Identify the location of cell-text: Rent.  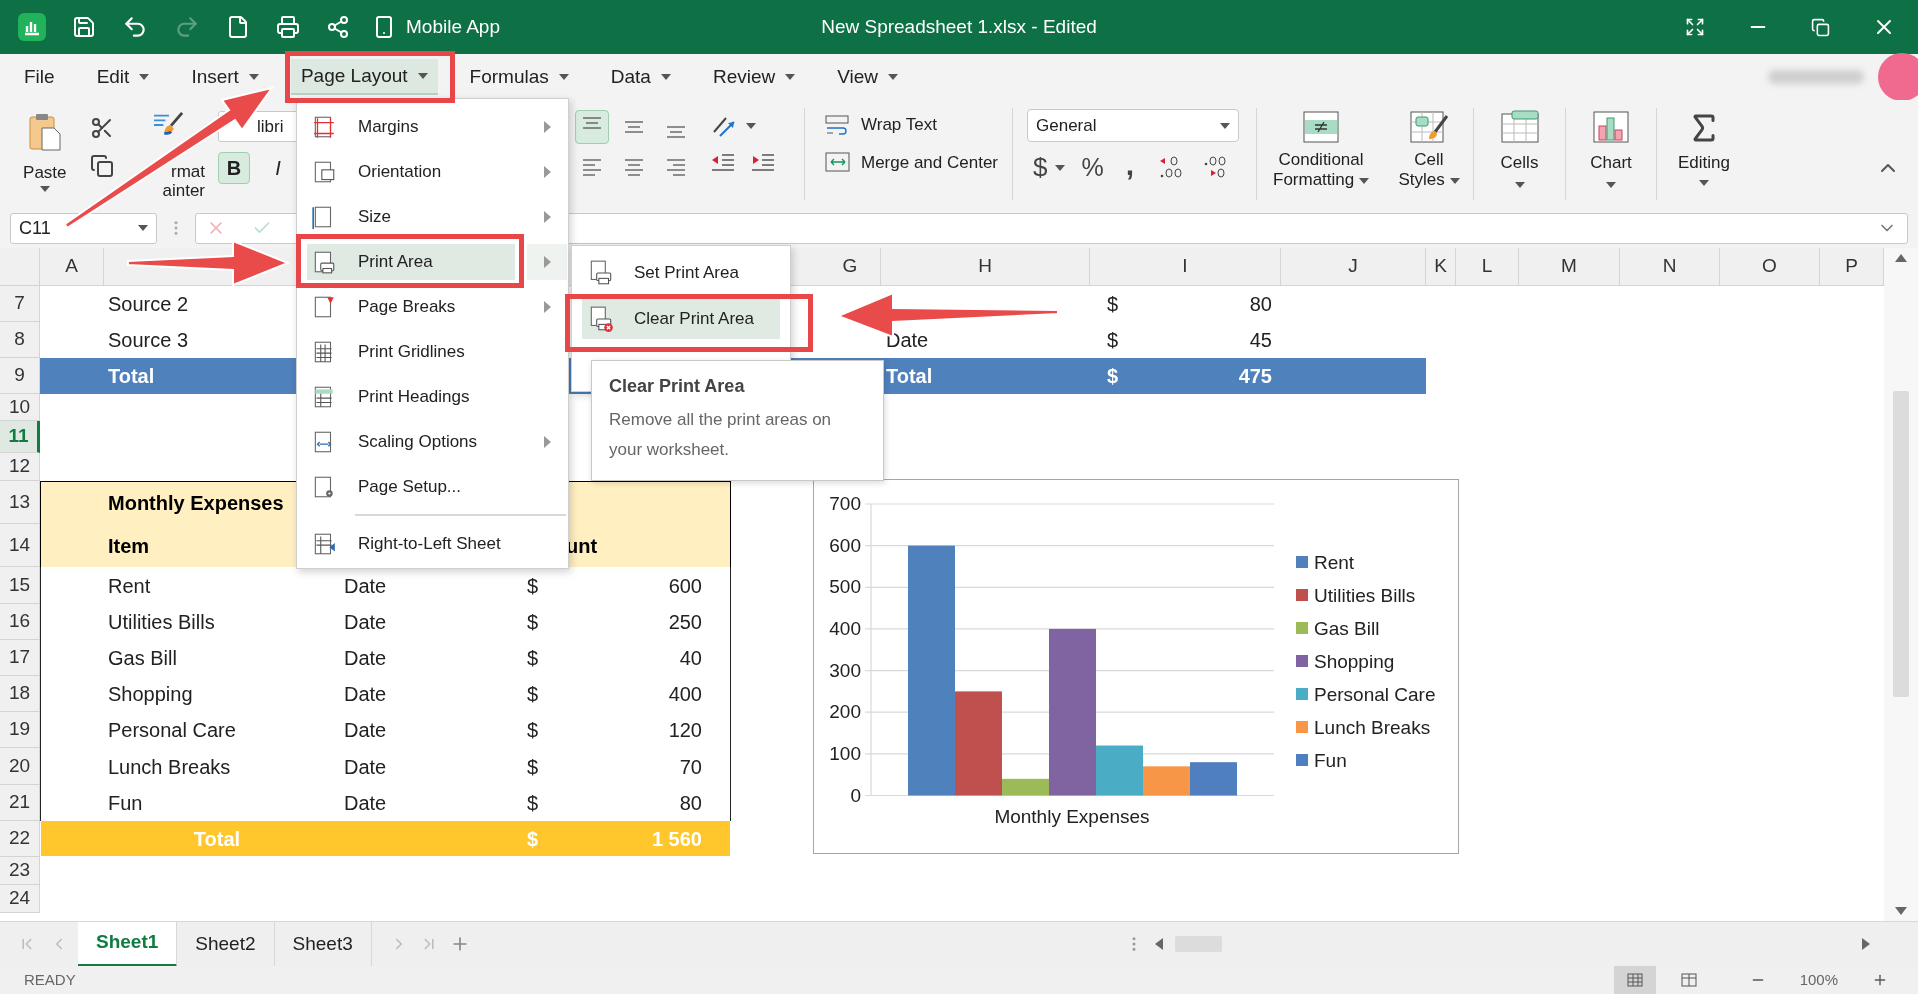
(129, 586).